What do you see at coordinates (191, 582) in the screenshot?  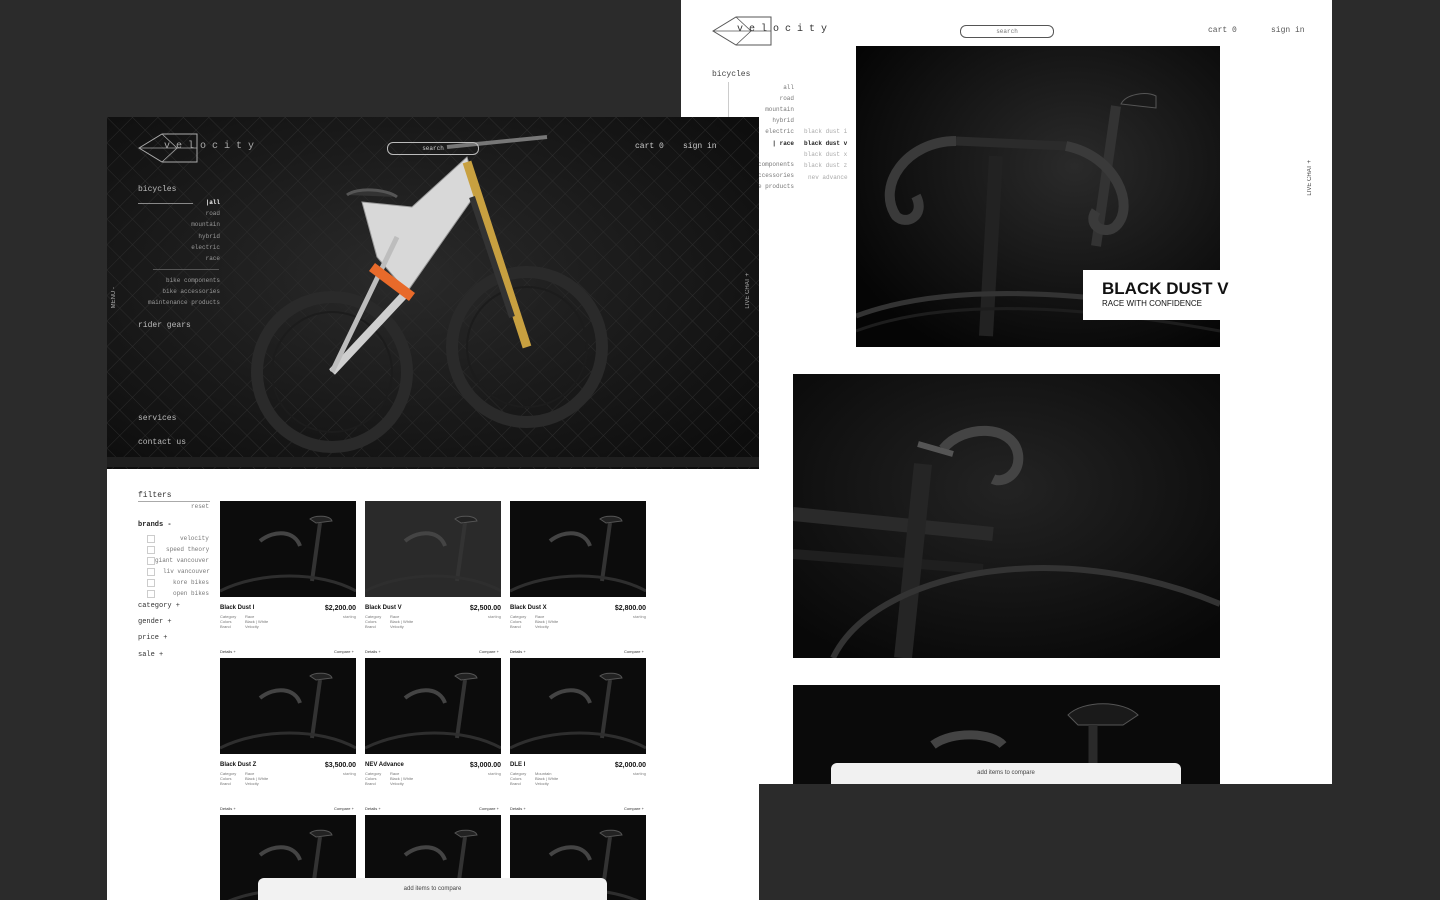 I see `brand-label-kore-bikes: kore bikes` at bounding box center [191, 582].